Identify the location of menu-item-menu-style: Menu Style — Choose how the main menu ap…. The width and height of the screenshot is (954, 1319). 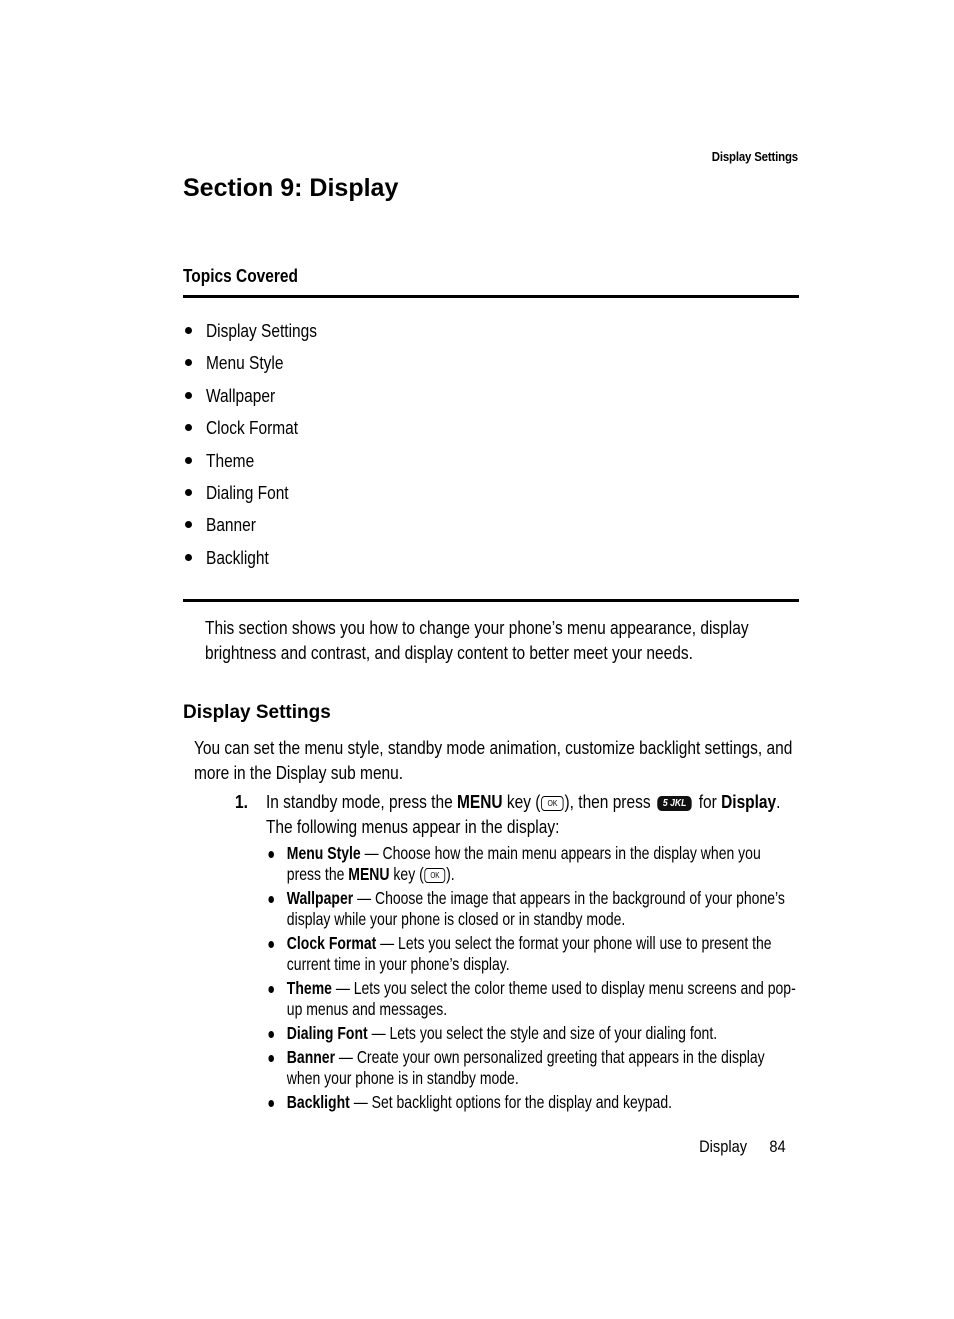
(532, 864).